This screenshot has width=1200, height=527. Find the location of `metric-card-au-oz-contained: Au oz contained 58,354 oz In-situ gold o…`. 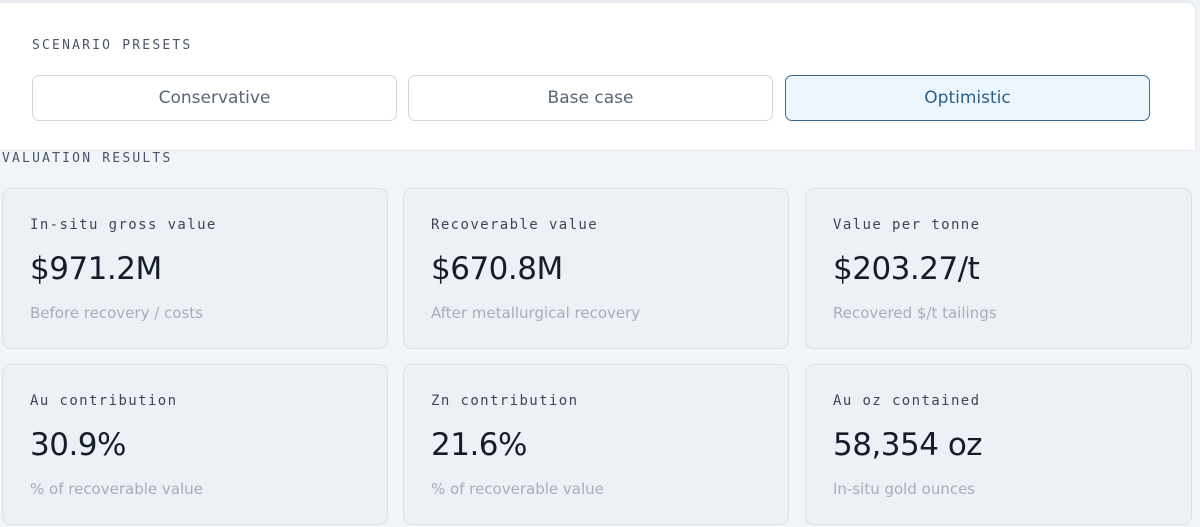

metric-card-au-oz-contained: Au oz contained 58,354 oz In-situ gold o… is located at coordinates (998, 444).